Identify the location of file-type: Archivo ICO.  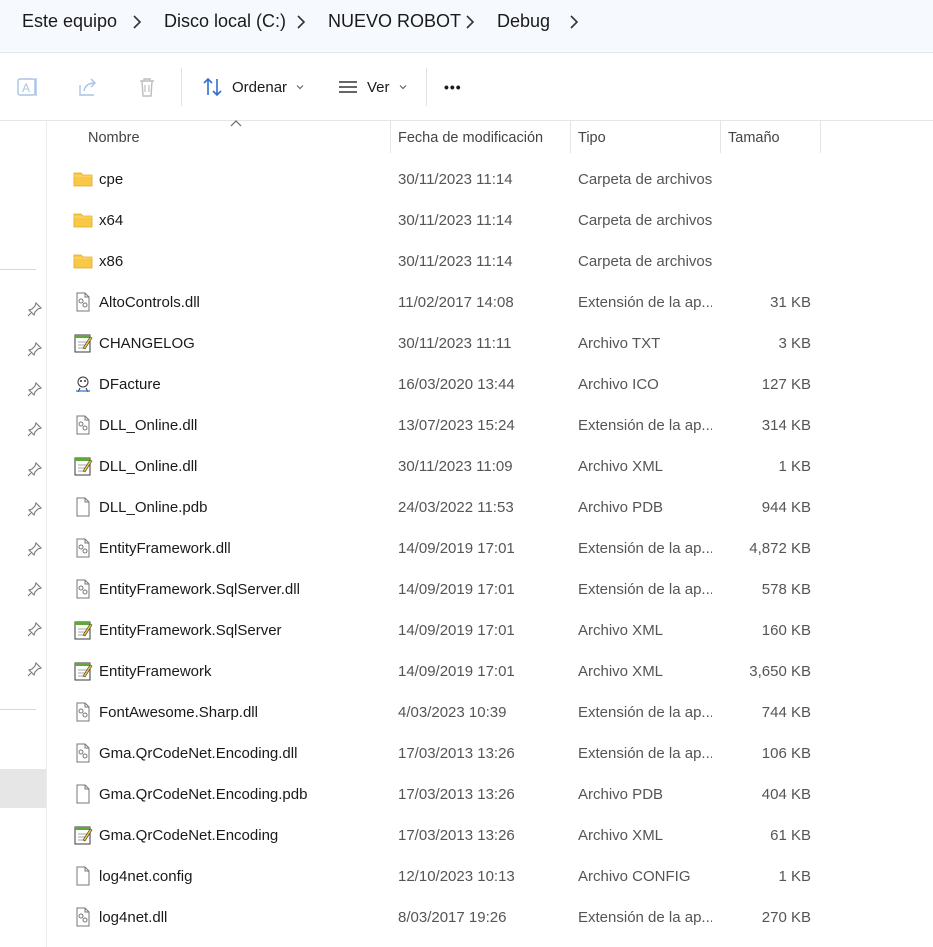
(618, 384).